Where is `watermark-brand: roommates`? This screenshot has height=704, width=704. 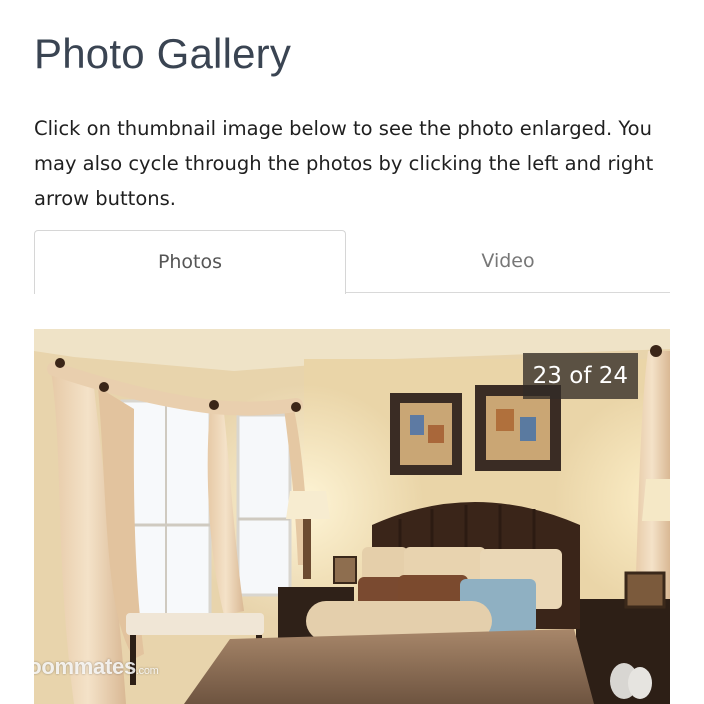
watermark-brand: roommates is located at coordinates (85, 666).